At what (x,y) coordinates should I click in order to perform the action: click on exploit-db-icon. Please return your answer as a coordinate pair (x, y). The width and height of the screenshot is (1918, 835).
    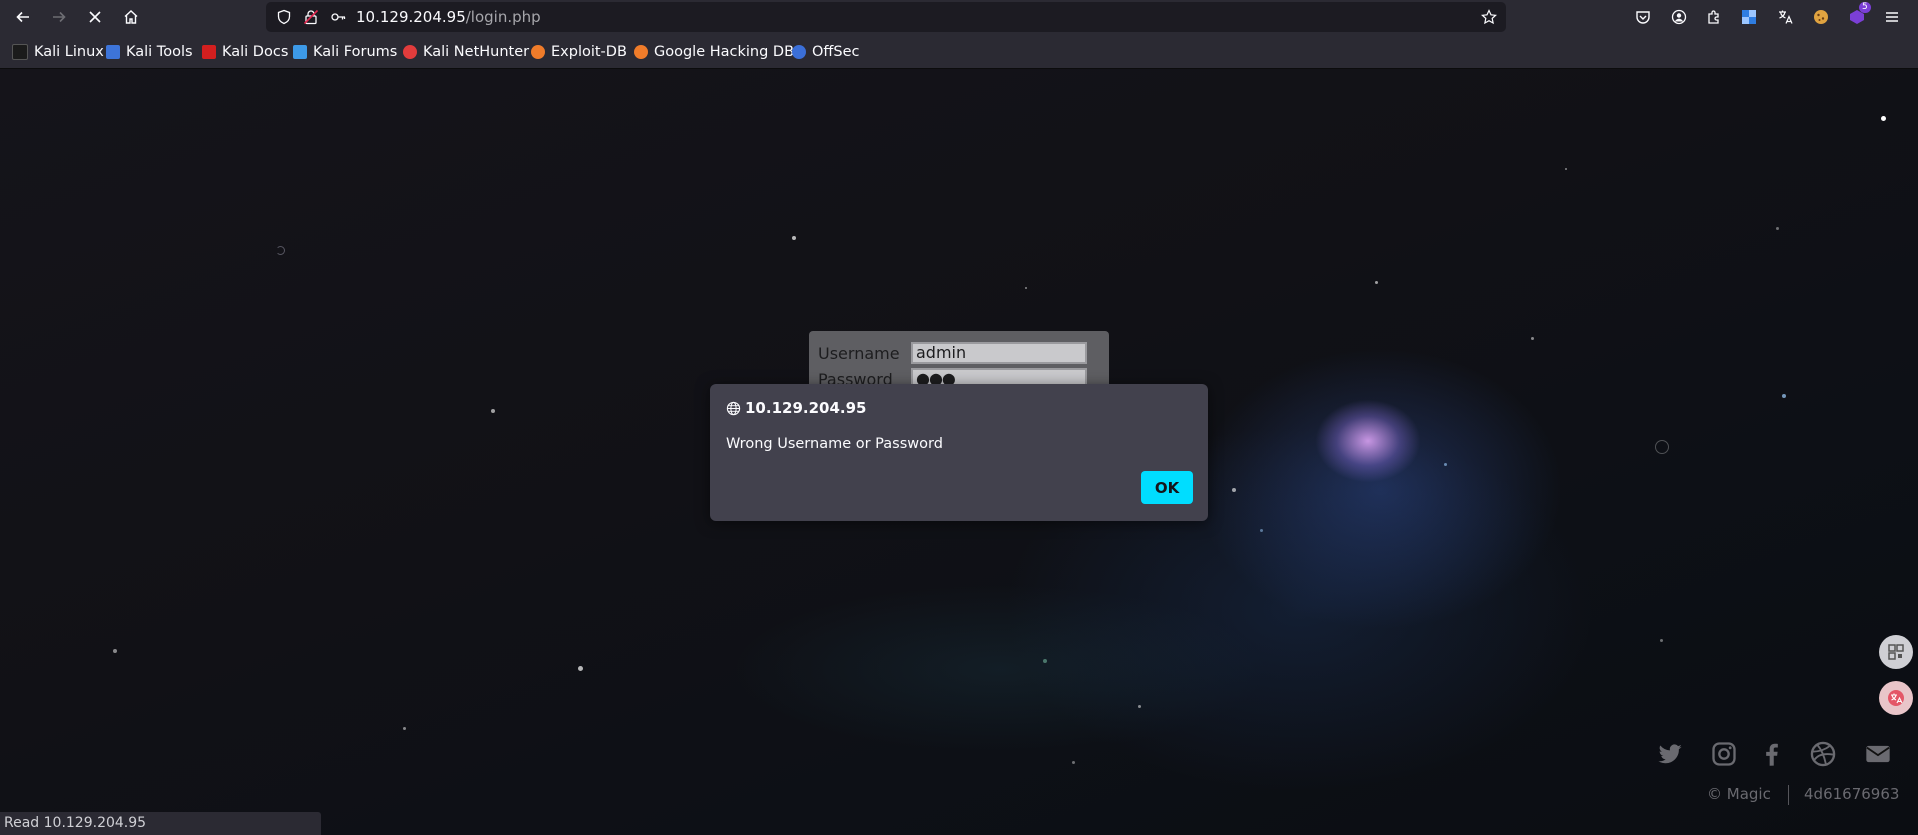
    Looking at the image, I should click on (538, 52).